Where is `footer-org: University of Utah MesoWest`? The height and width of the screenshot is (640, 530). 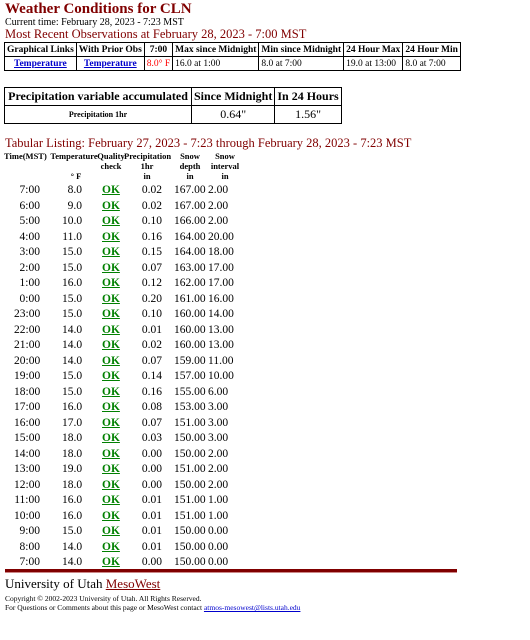
footer-org: University of Utah MesoWest is located at coordinates (82, 584).